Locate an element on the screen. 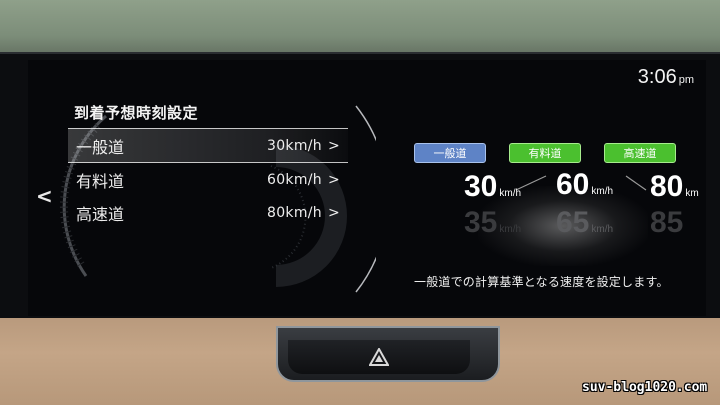 This screenshot has height=405, width=720. chip-general-road: 一般道 is located at coordinates (450, 153).